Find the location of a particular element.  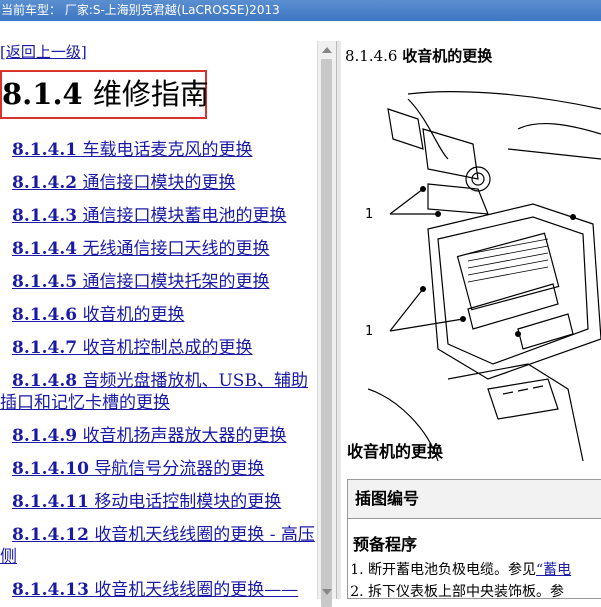

toc-item-label: 收音机的更换 is located at coordinates (133, 315).